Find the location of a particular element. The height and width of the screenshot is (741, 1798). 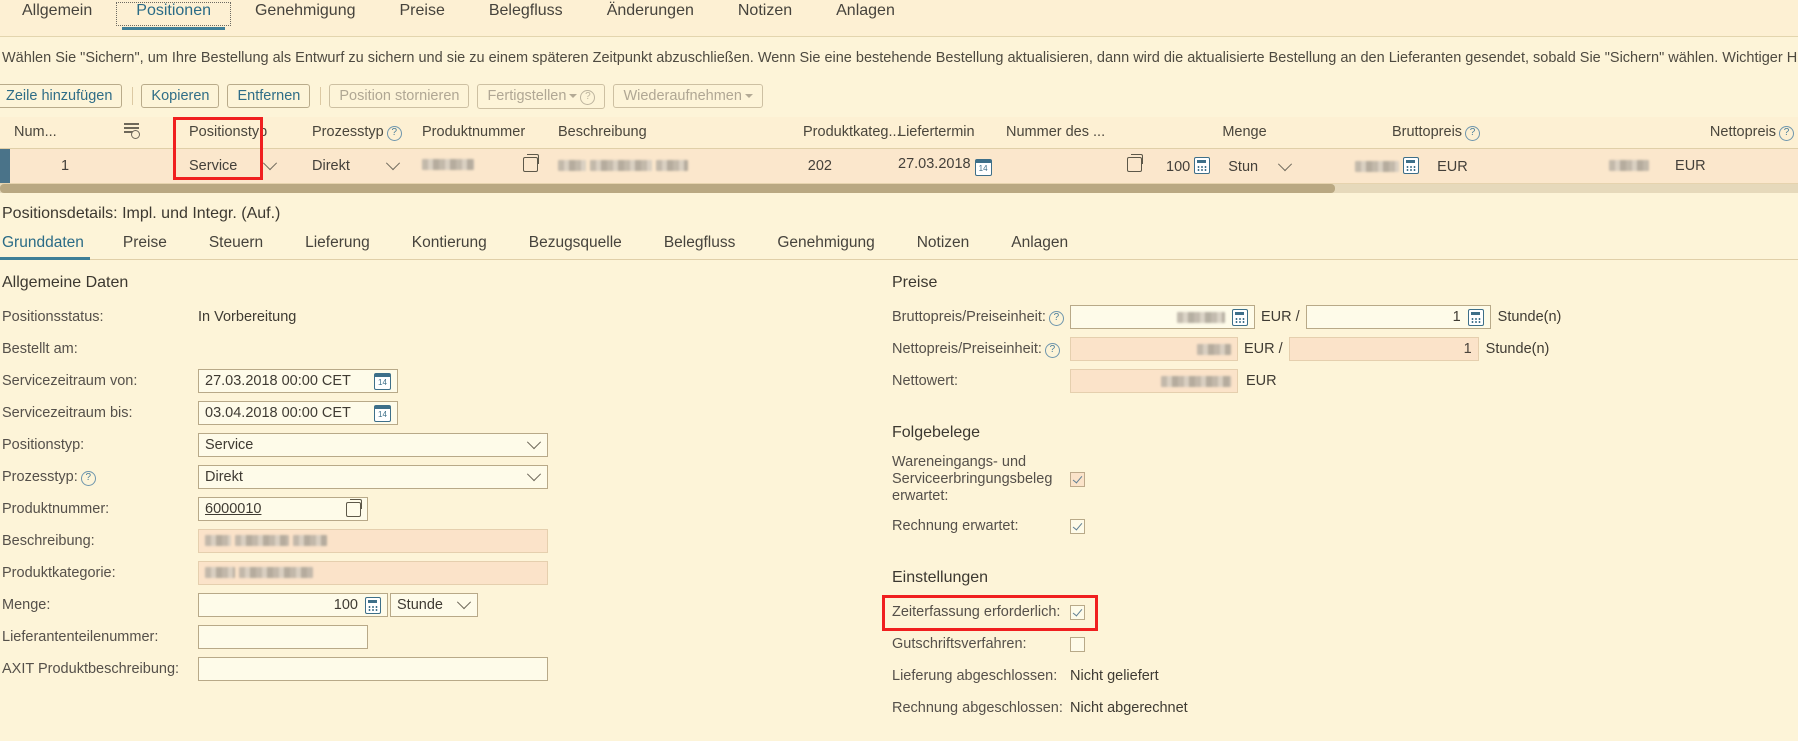

bruttopreis-unit-input: 1 is located at coordinates (1398, 317).